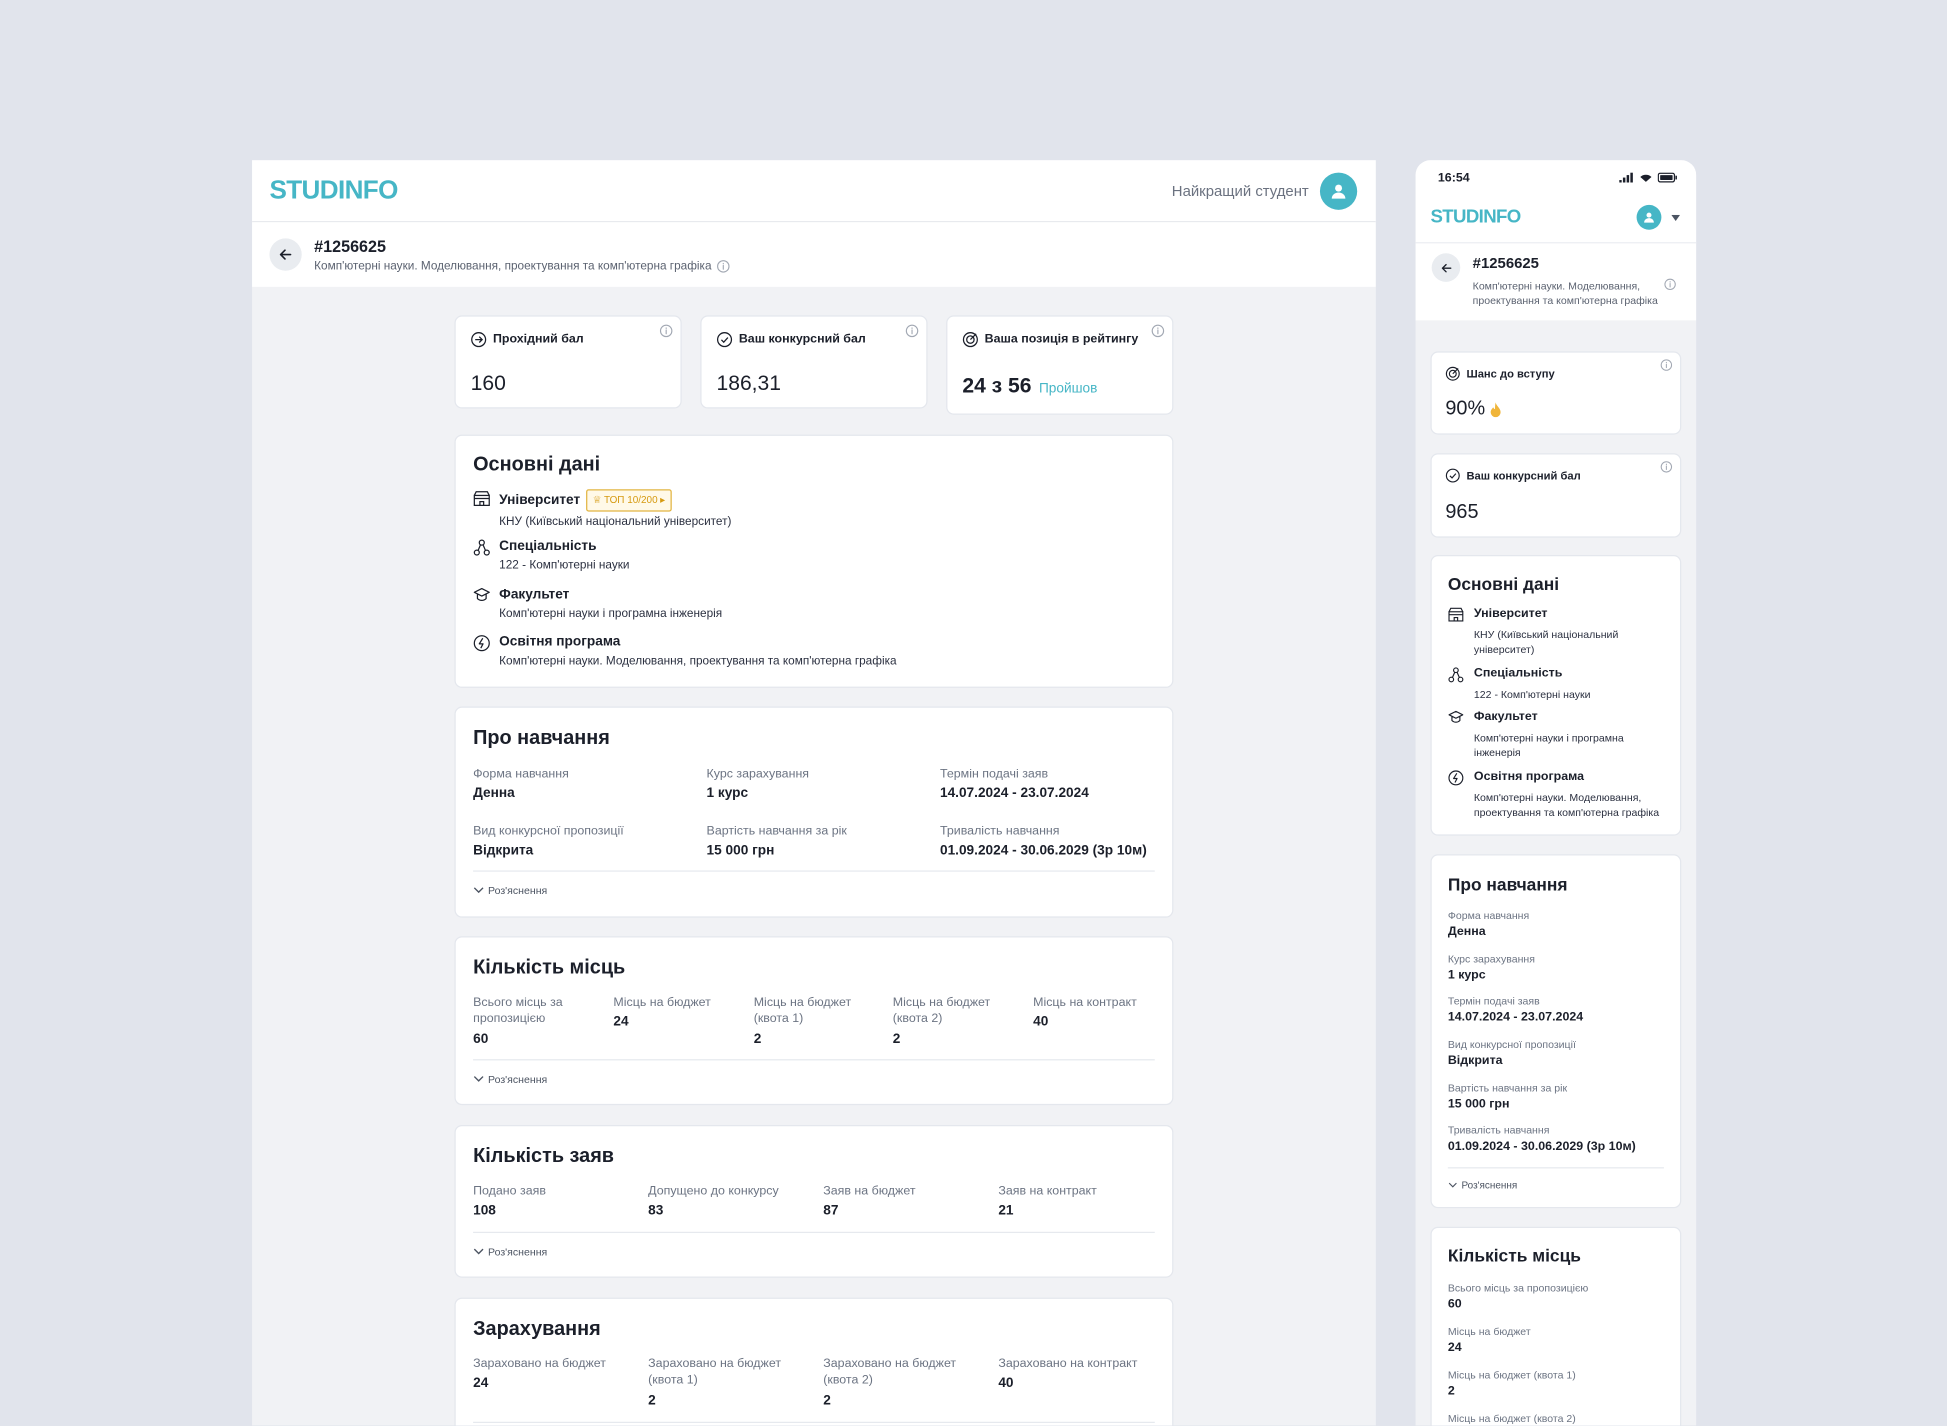 The image size is (1947, 1426). I want to click on field-value: 01.09.2024 - 30.06.2029 (3р 10м), so click(1541, 1146).